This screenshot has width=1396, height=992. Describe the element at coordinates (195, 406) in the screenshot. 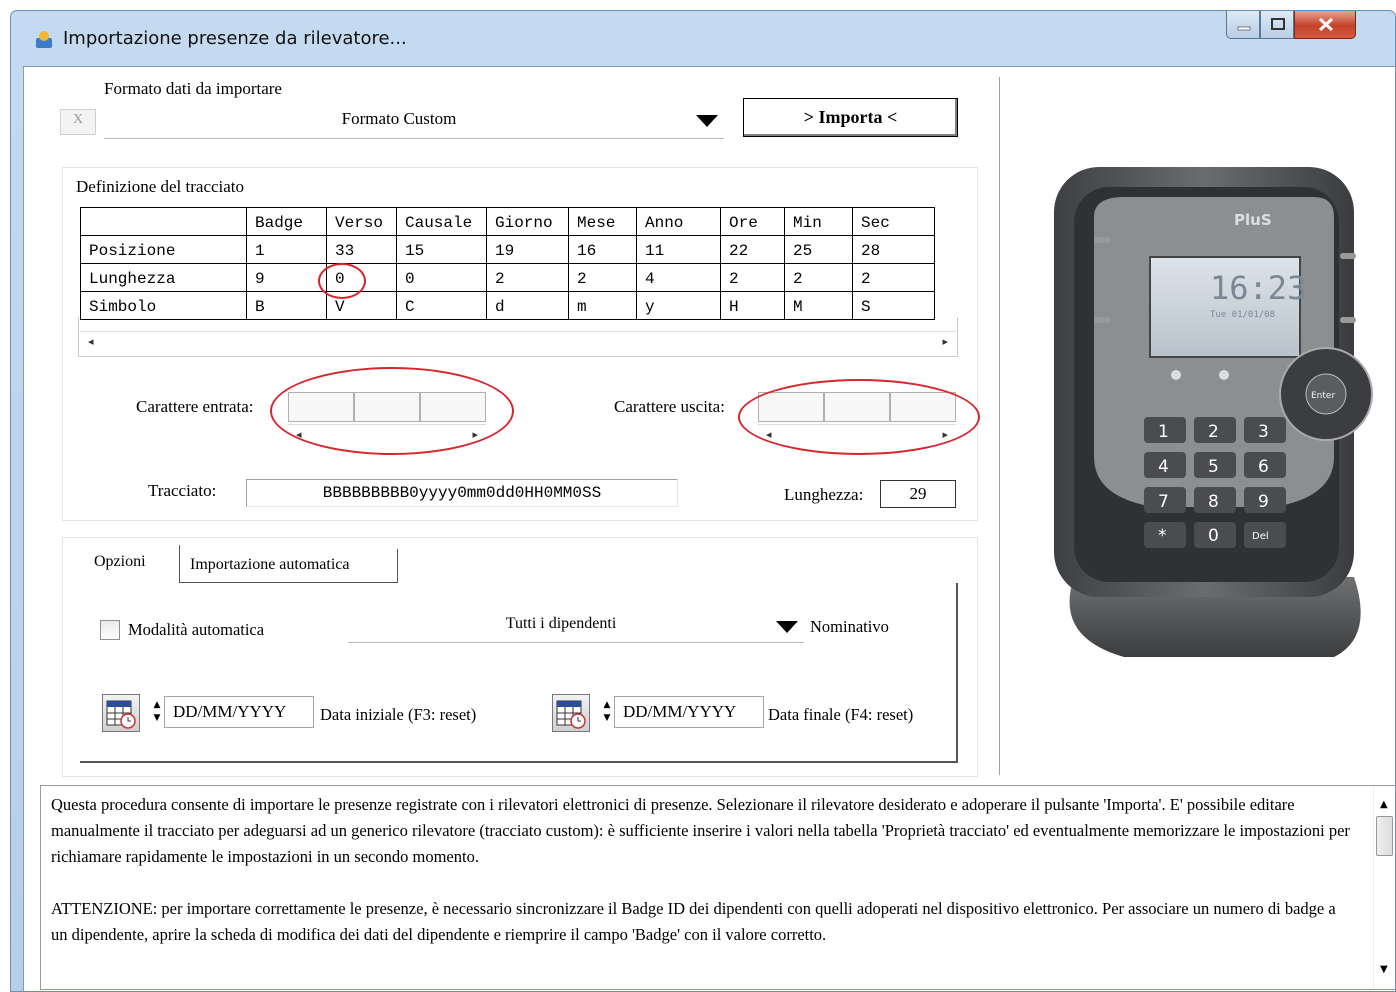

I see `char-in-label: Carattere entrata:` at that location.